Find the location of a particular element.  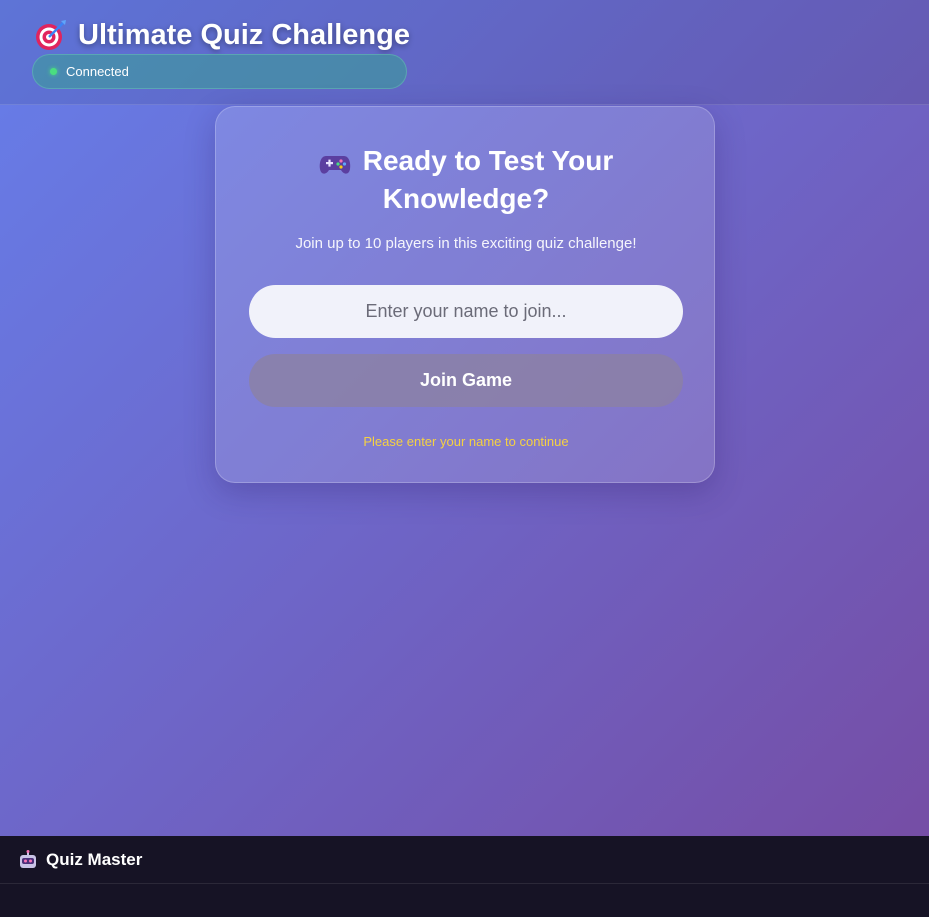

app-footer: Quiz Master is located at coordinates (464, 876).